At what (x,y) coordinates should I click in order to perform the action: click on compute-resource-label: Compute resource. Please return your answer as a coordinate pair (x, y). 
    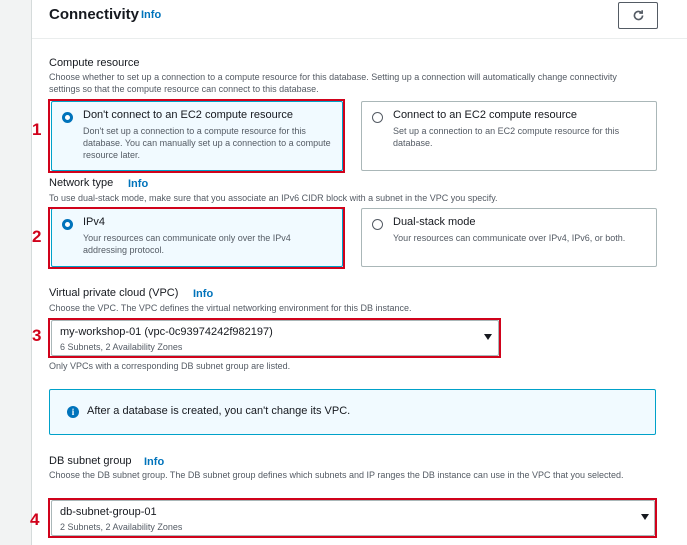
    Looking at the image, I should click on (94, 63).